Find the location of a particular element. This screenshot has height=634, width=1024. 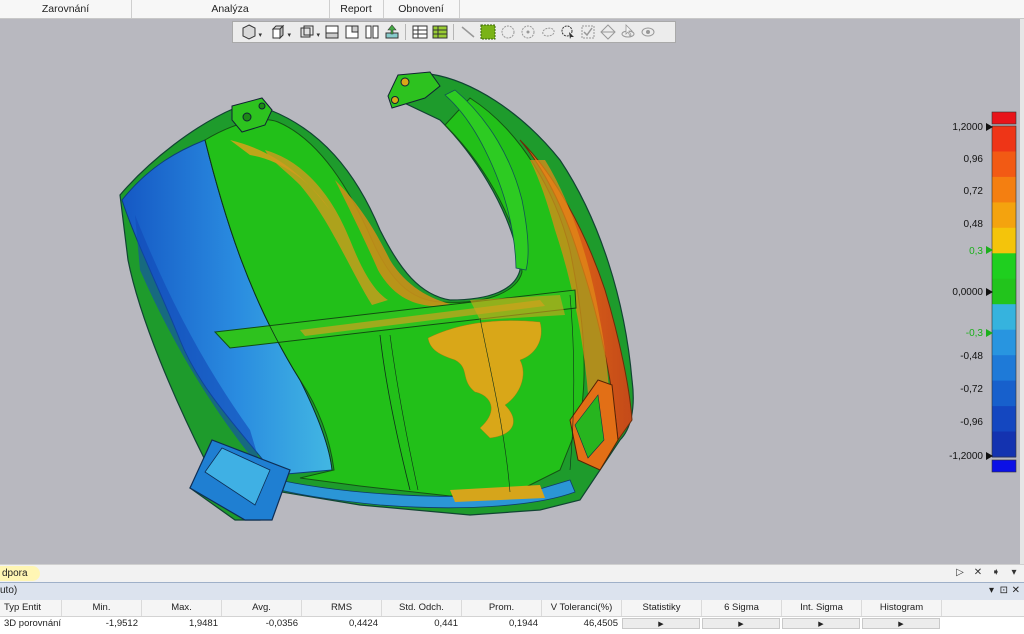

col-stats: Statistiky is located at coordinates (662, 608).